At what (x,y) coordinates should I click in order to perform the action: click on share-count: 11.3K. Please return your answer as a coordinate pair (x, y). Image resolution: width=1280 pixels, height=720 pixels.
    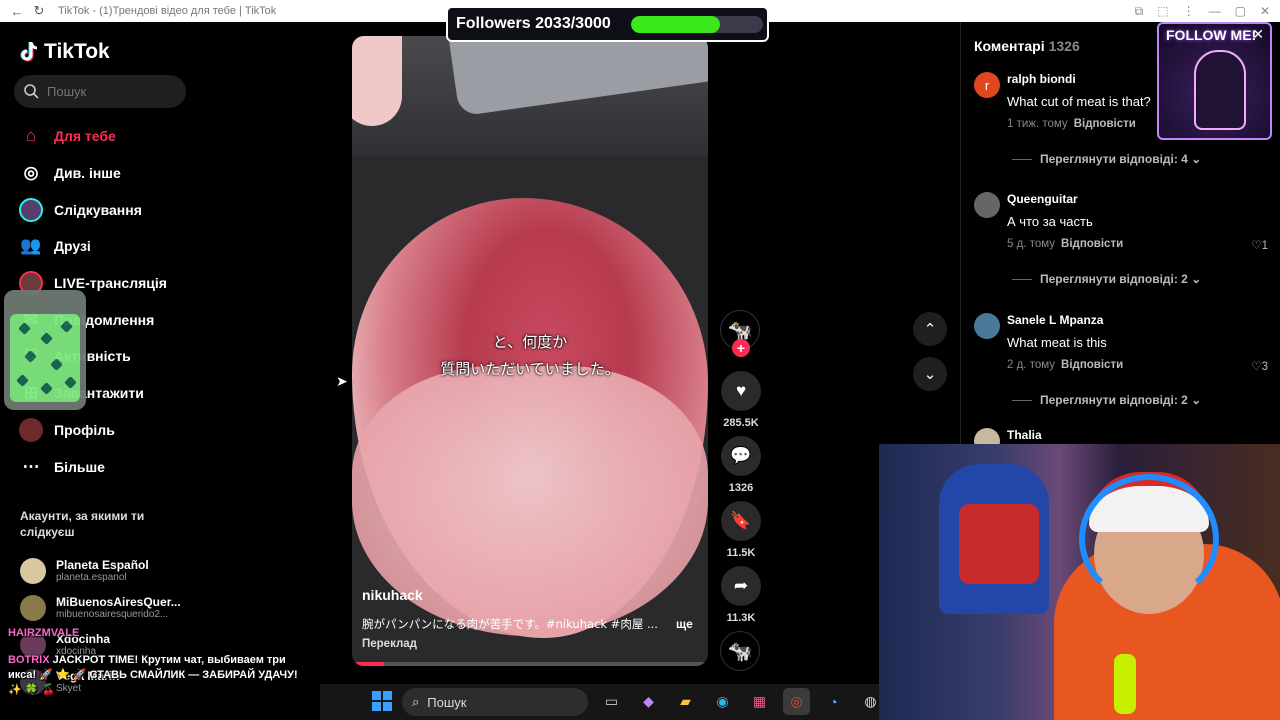
    Looking at the image, I should click on (741, 618).